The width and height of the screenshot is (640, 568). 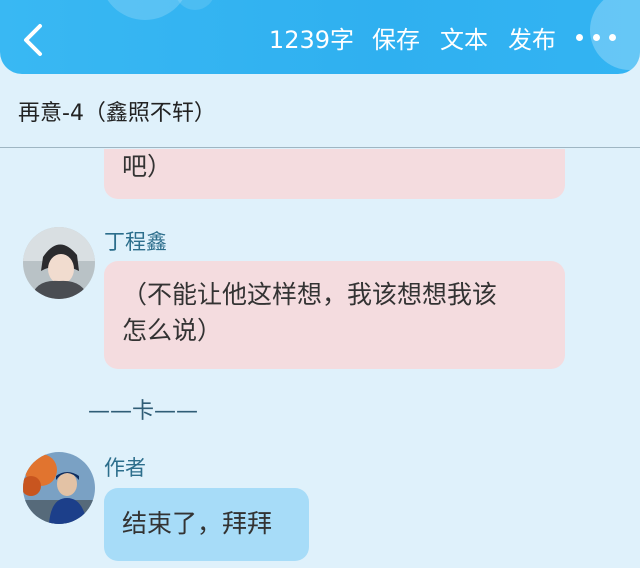 What do you see at coordinates (147, 166) in the screenshot?
I see `message-text: 吧）` at bounding box center [147, 166].